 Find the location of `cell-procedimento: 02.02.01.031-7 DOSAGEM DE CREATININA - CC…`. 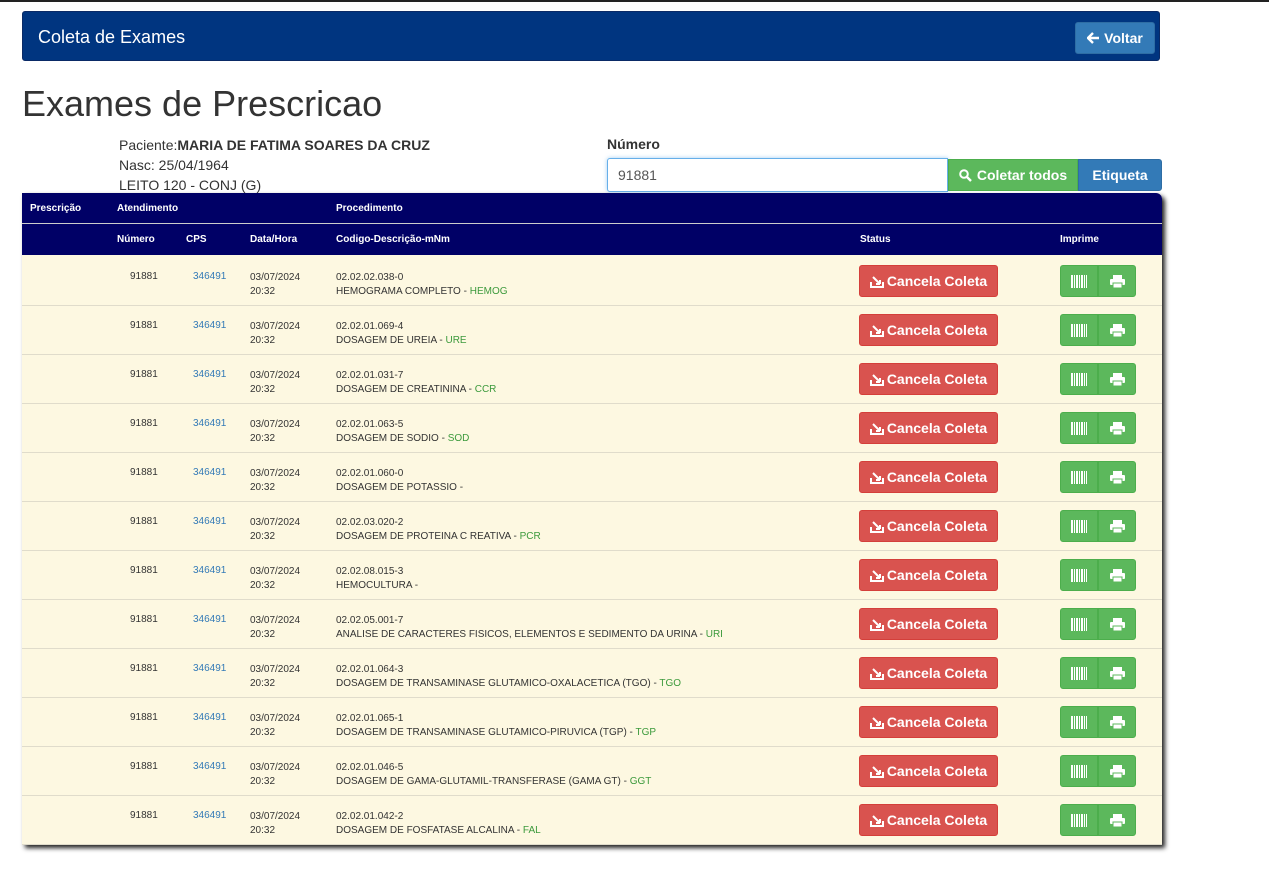

cell-procedimento: 02.02.01.031-7 DOSAGEM DE CREATININA - CC… is located at coordinates (416, 383).